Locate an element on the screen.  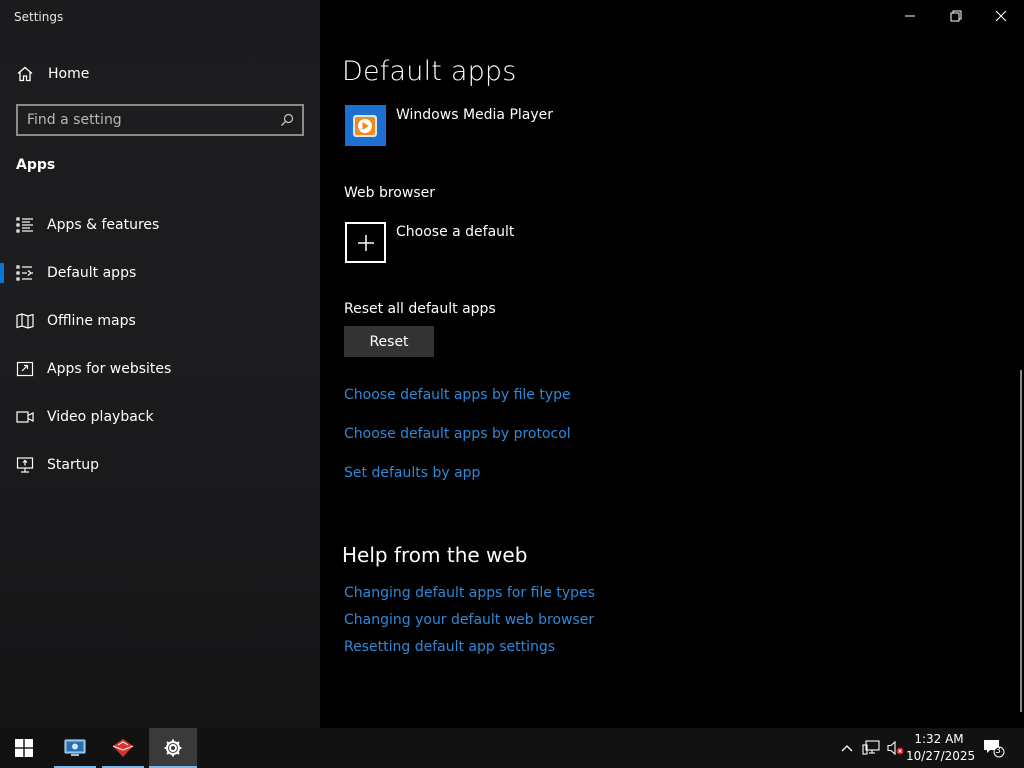
chevron-up-icon is located at coordinates (847, 748).